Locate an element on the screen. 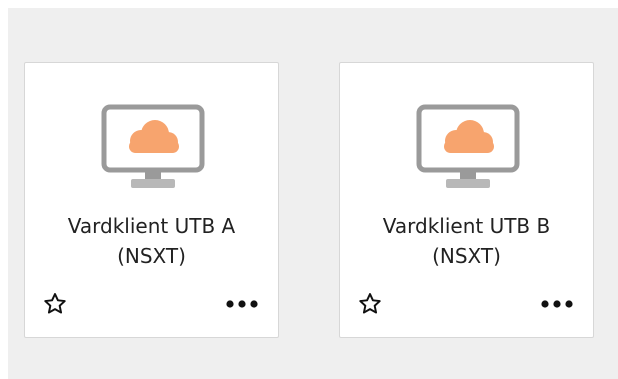  card-title: Vardklient UTB A (NSXT) is located at coordinates (151, 241).